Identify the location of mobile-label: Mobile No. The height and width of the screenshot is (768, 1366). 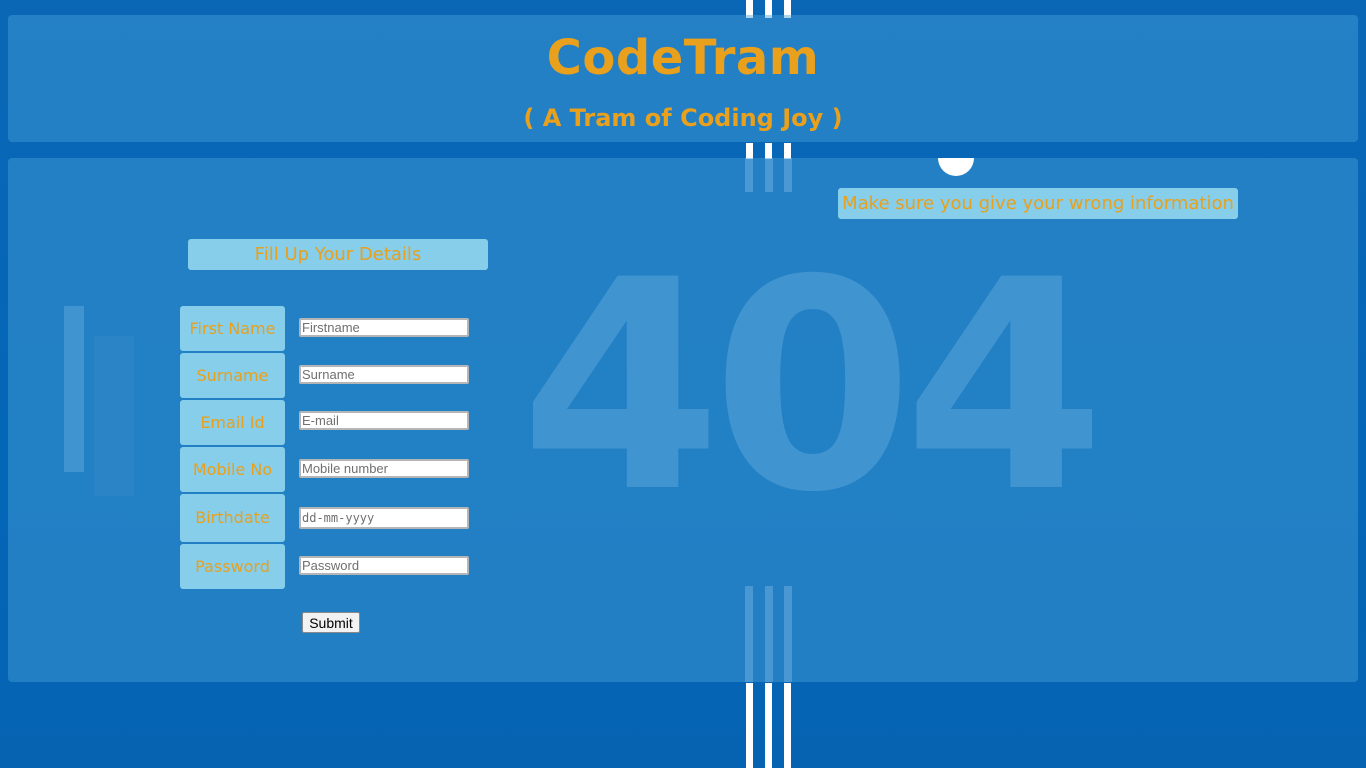
(232, 469).